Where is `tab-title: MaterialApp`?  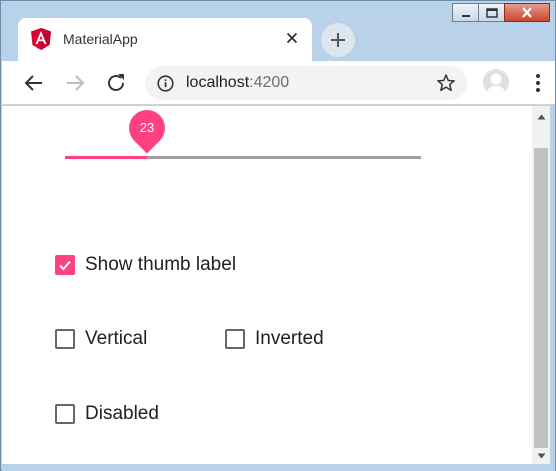 tab-title: MaterialApp is located at coordinates (100, 39).